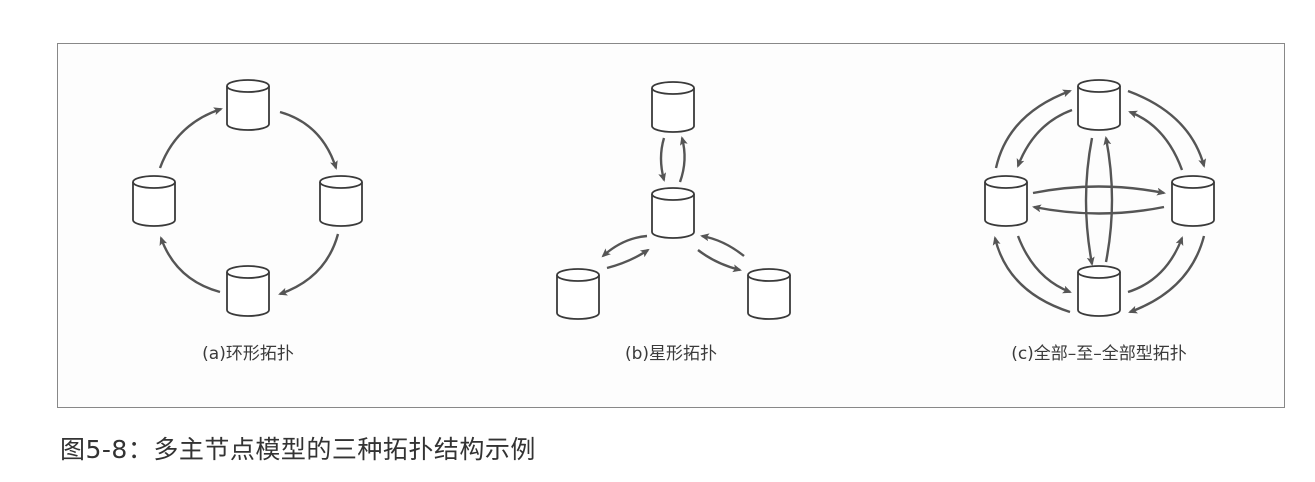  I want to click on mesh-arrow-top-to-bottom, so click(1089, 201).